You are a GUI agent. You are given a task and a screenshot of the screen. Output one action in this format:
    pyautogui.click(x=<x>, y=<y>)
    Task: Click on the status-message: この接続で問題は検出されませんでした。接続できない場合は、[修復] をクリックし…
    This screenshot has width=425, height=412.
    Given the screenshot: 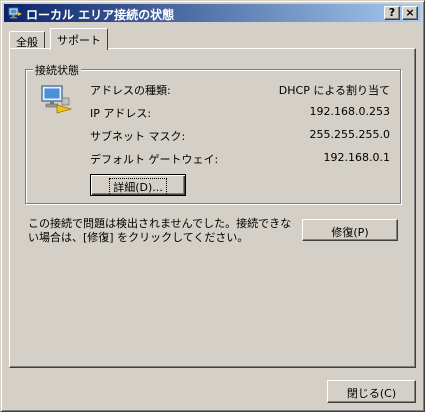 What is the action you would take?
    pyautogui.click(x=160, y=230)
    